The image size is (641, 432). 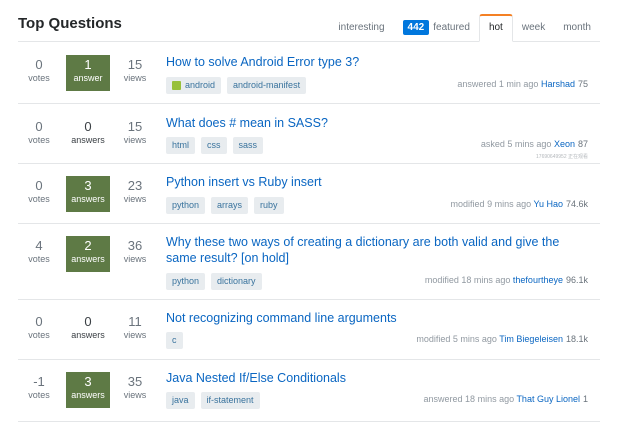 I want to click on tag-c: c, so click(x=174, y=340).